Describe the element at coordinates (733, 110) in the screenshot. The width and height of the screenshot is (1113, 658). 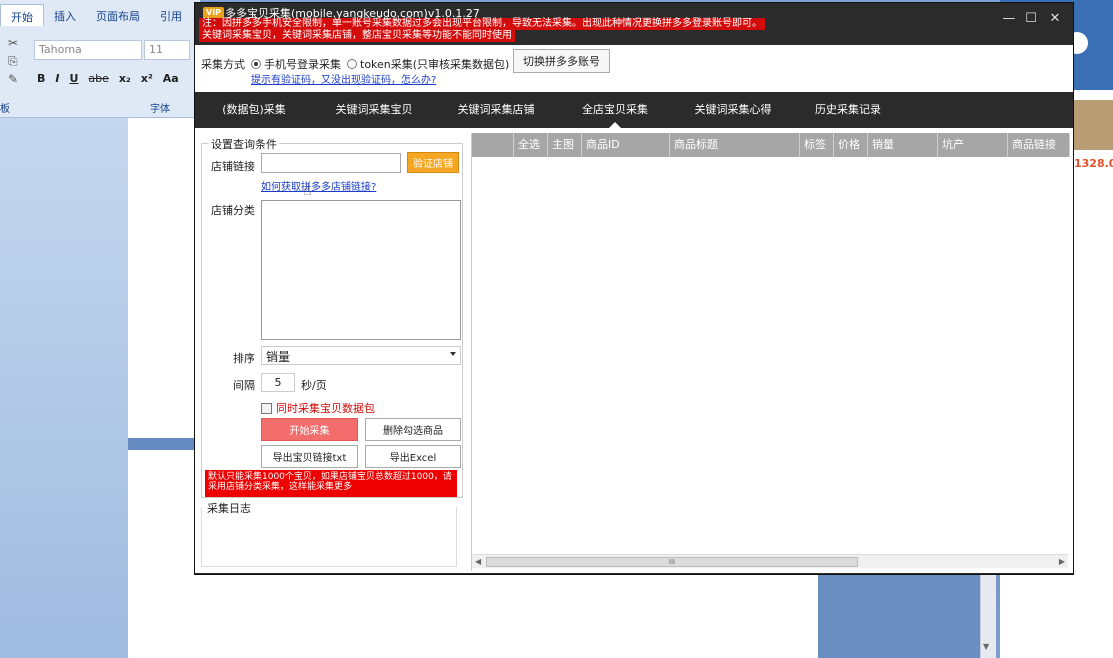
I see `tab-keyword-notes: 关键词采集心得` at that location.